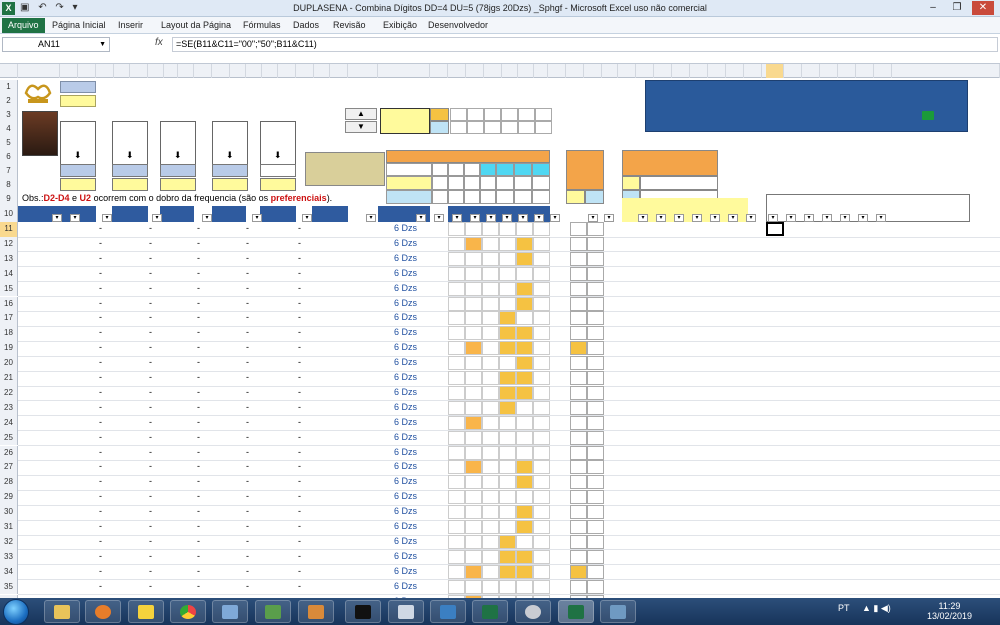 Image resolution: width=1000 pixels, height=625 pixels. Describe the element at coordinates (9, 171) in the screenshot. I see `row-header-7: 7` at that location.